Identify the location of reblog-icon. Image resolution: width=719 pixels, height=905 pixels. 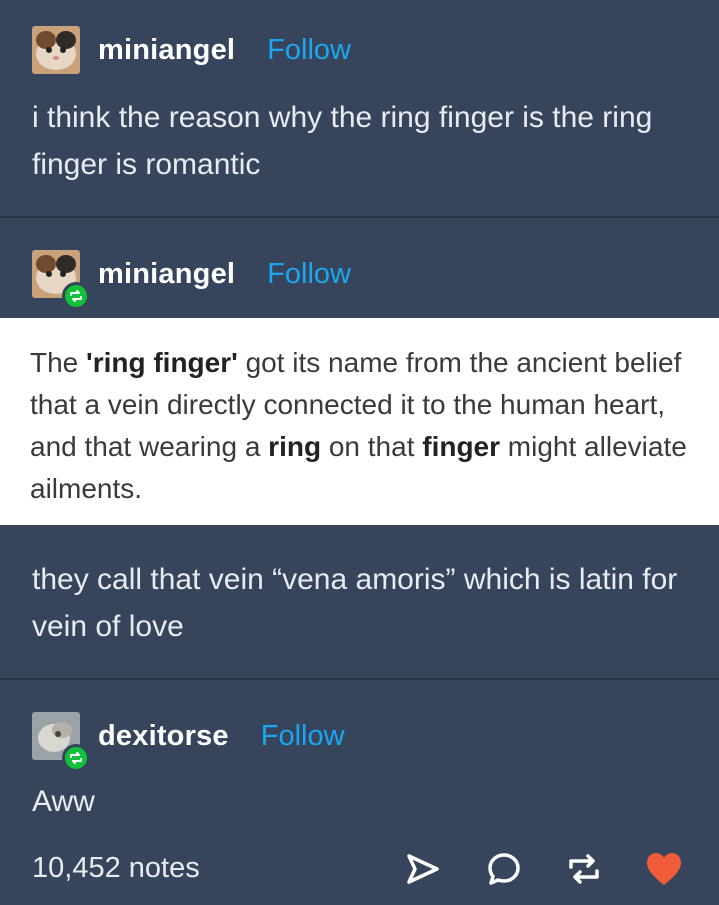
(584, 871).